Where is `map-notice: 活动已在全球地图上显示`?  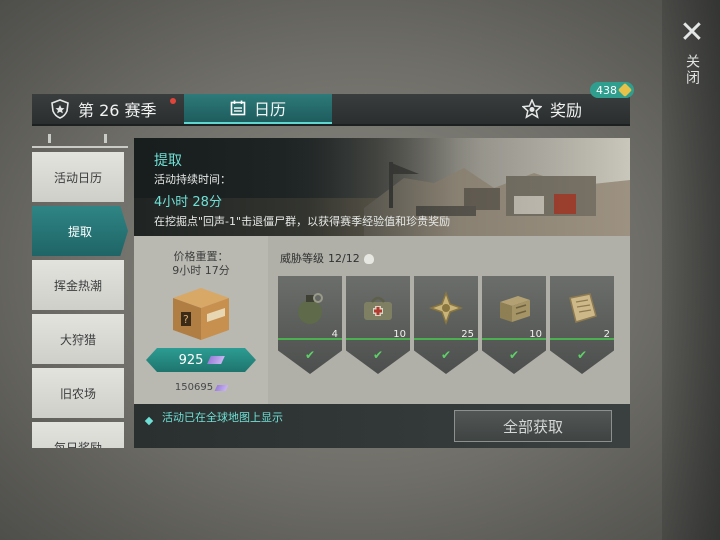
map-notice: 活动已在全球地图上显示 is located at coordinates (222, 417).